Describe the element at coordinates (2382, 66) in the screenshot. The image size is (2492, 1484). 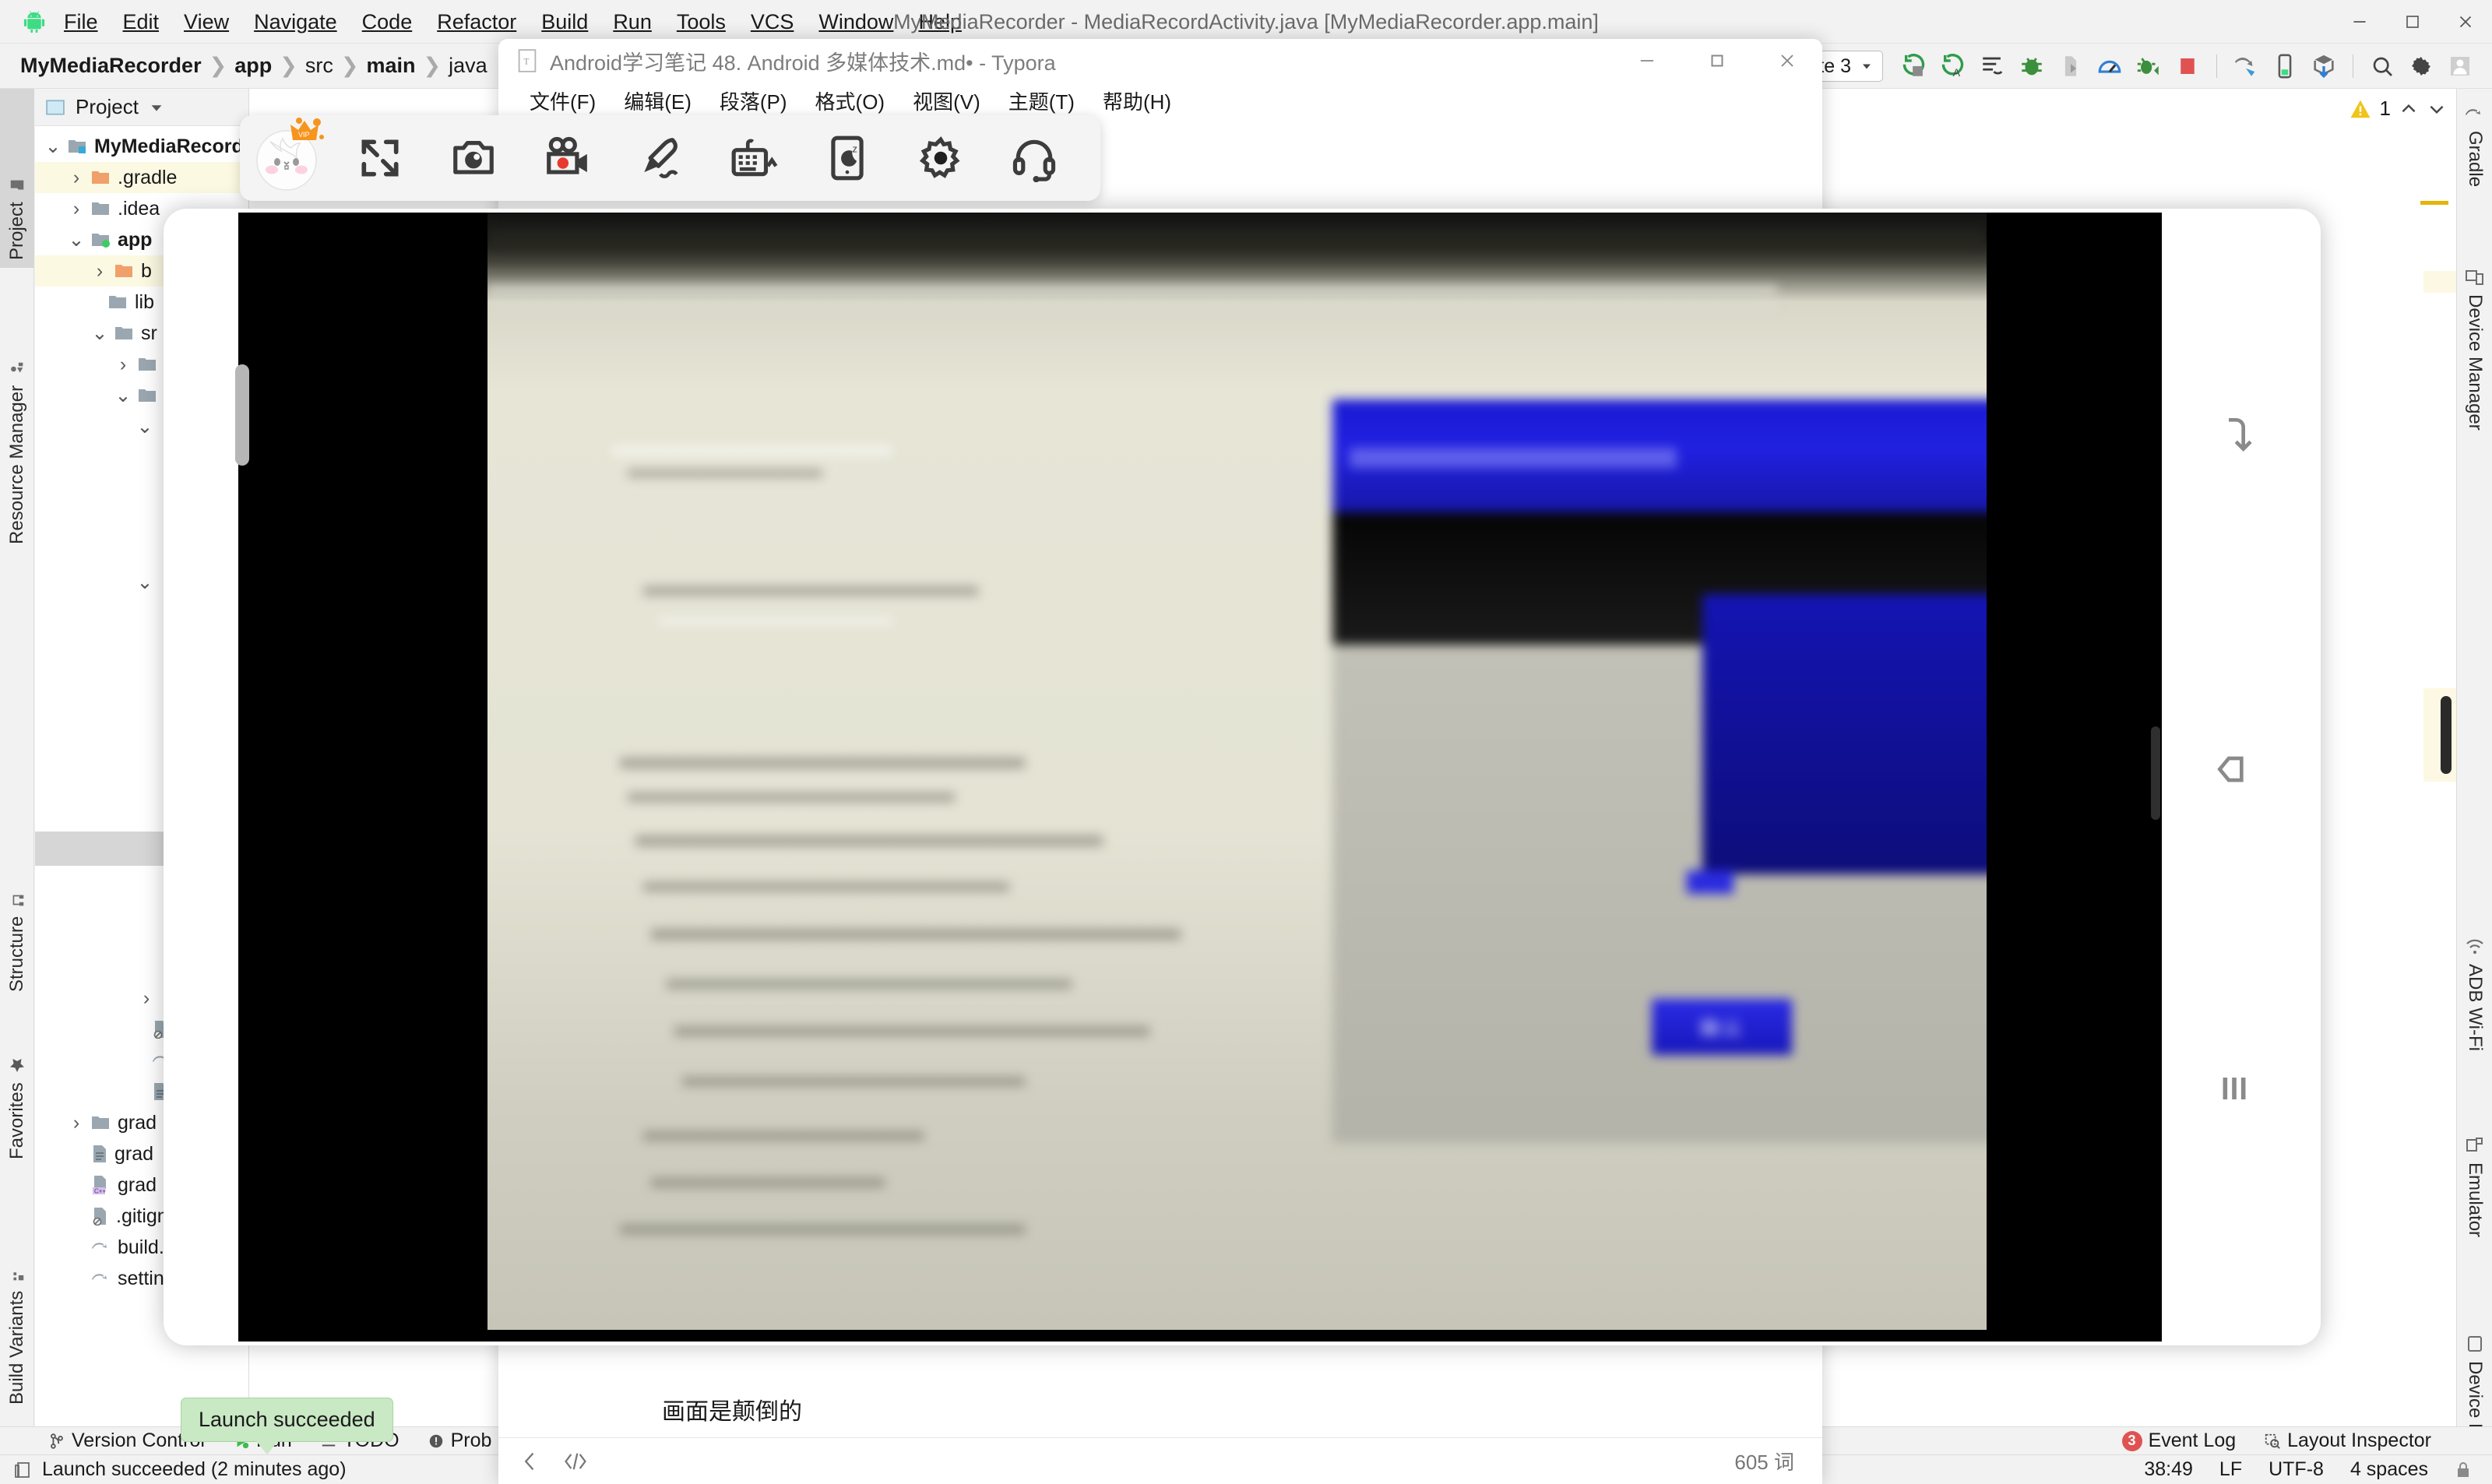
I see `search-icon` at that location.